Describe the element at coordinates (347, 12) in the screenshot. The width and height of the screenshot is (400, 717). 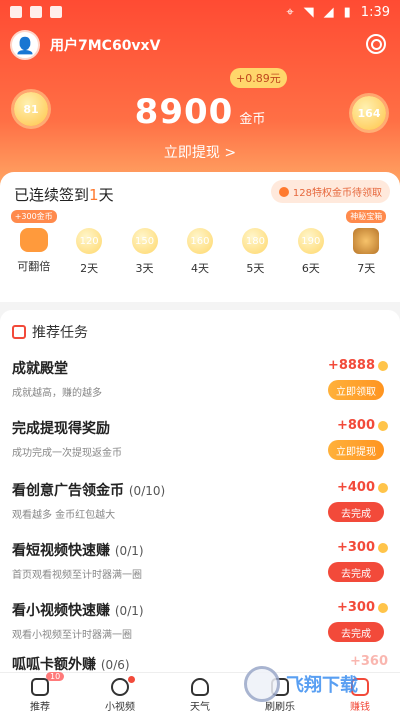
I see `battery-icon: ▮` at that location.